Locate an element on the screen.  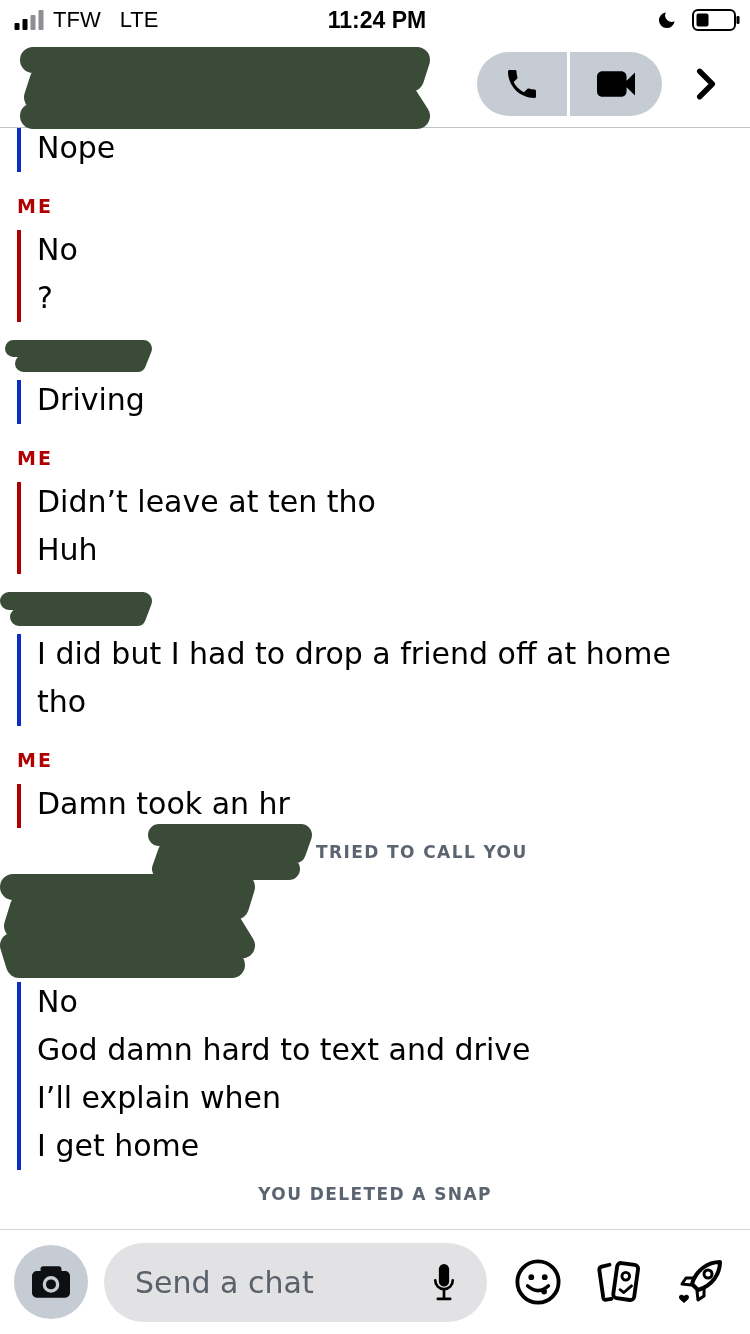
rocket-icon is located at coordinates (700, 1282).